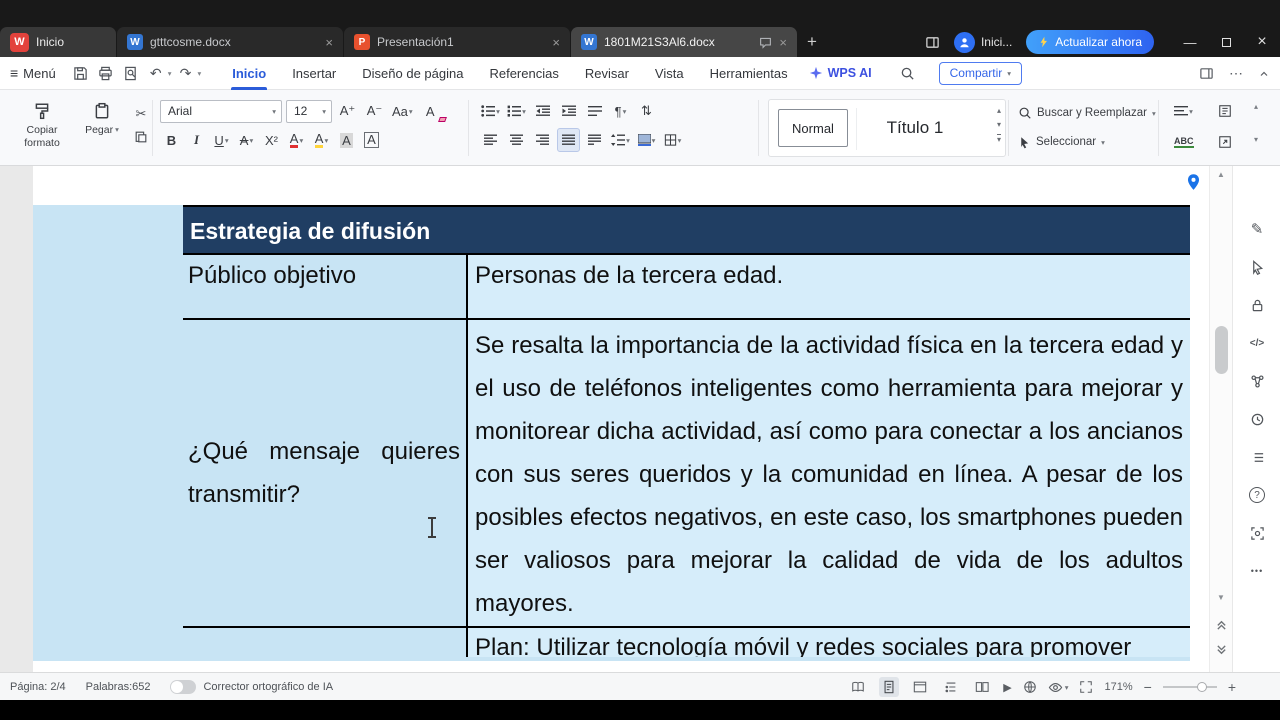 Image resolution: width=1280 pixels, height=720 pixels. I want to click on strikethrough-button: A ▾, so click(246, 140).